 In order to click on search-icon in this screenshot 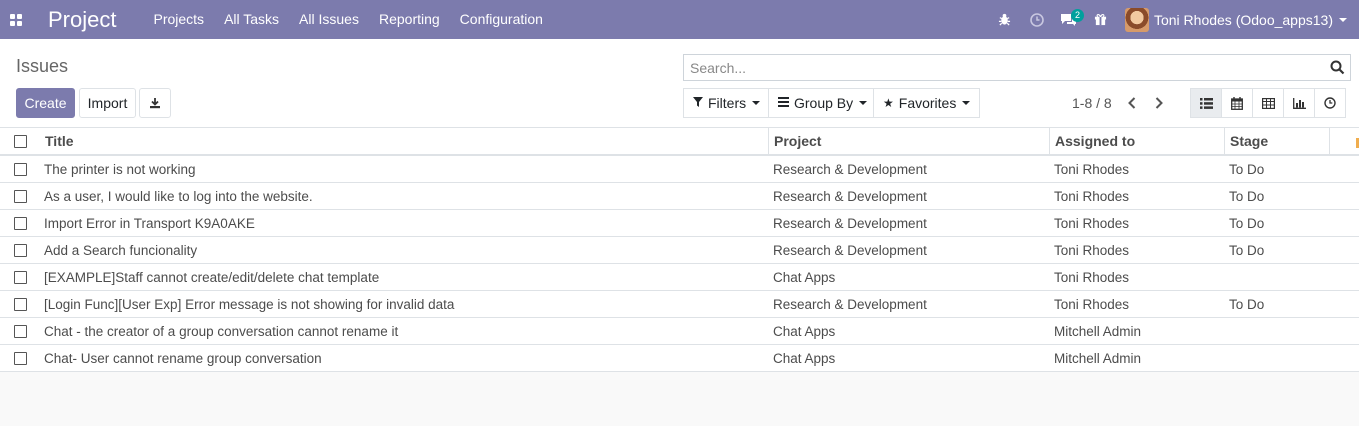, I will do `click(1337, 67)`.